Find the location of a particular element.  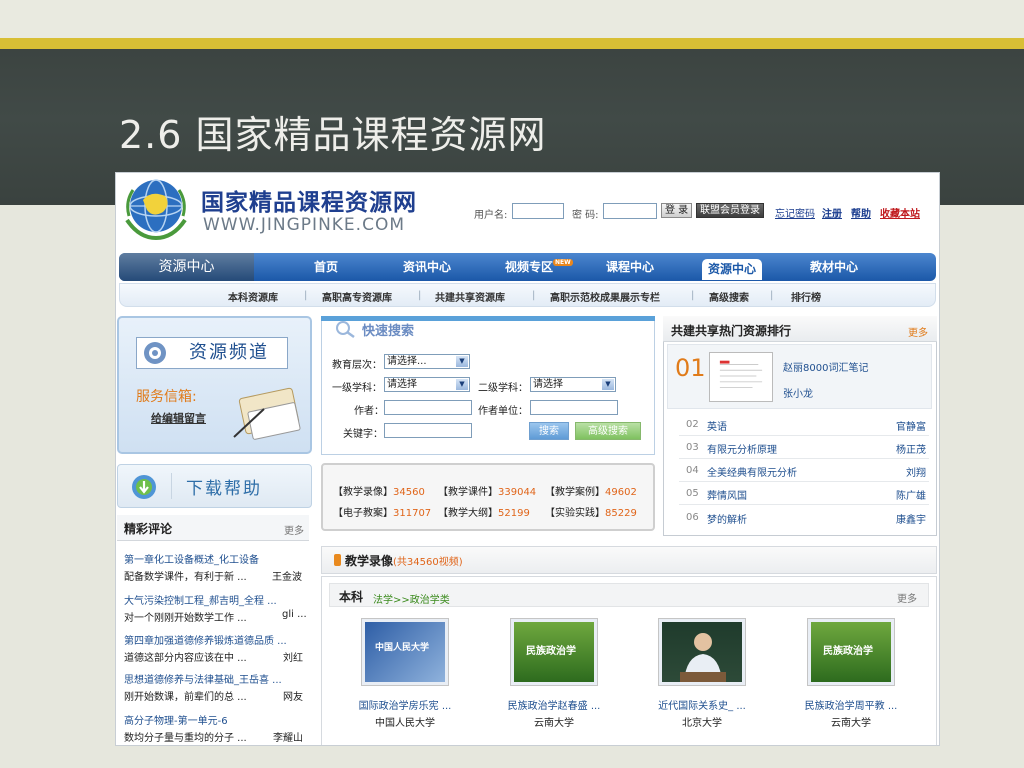

help-link: 帮助 is located at coordinates (861, 212).